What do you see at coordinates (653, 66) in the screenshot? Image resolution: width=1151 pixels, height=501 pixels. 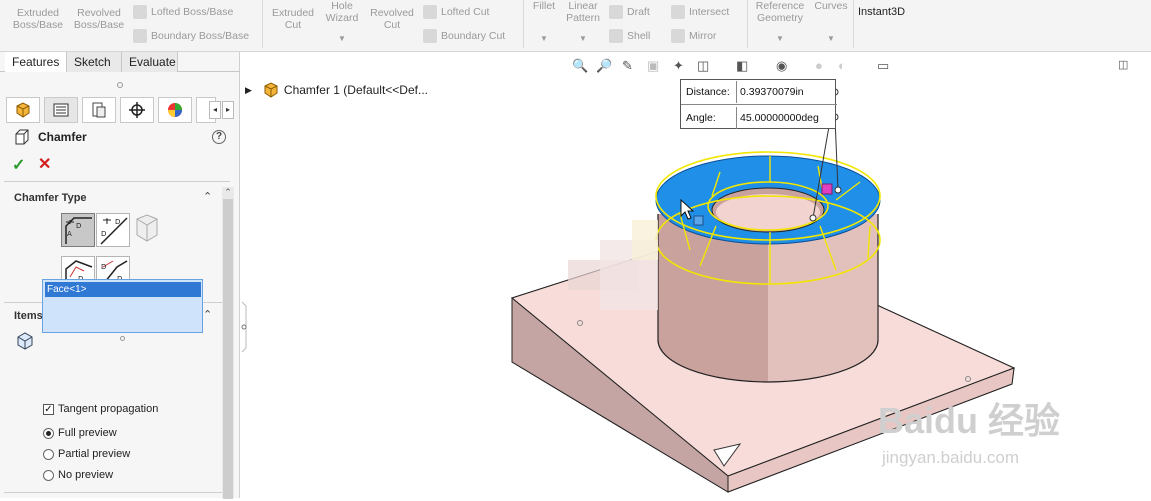 I see `section-view-icon: ▣` at bounding box center [653, 66].